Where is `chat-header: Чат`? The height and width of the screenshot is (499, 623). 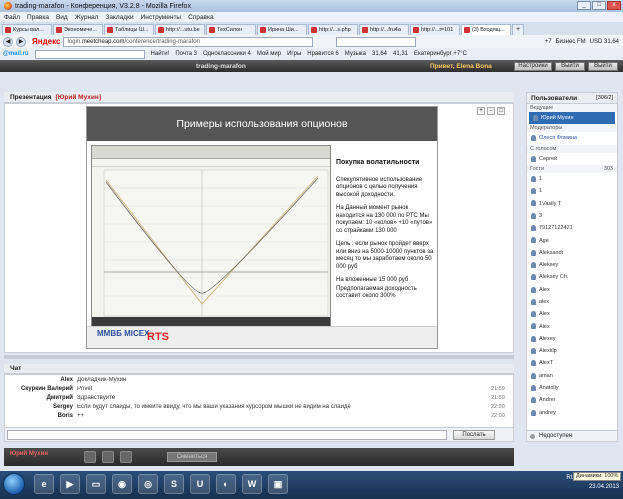
chat-header: Чат is located at coordinates (259, 369).